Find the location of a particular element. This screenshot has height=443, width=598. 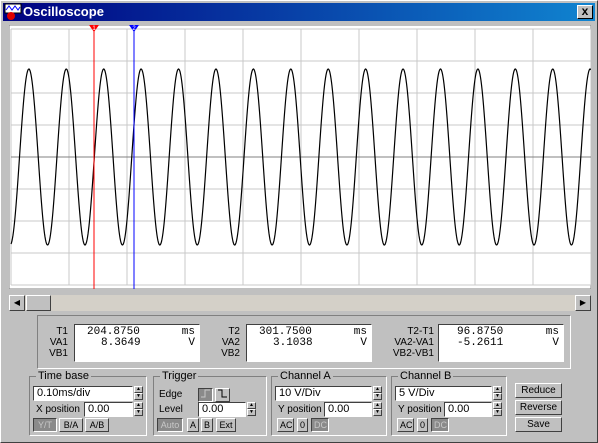

va2-label: VA2 is located at coordinates (230, 342).